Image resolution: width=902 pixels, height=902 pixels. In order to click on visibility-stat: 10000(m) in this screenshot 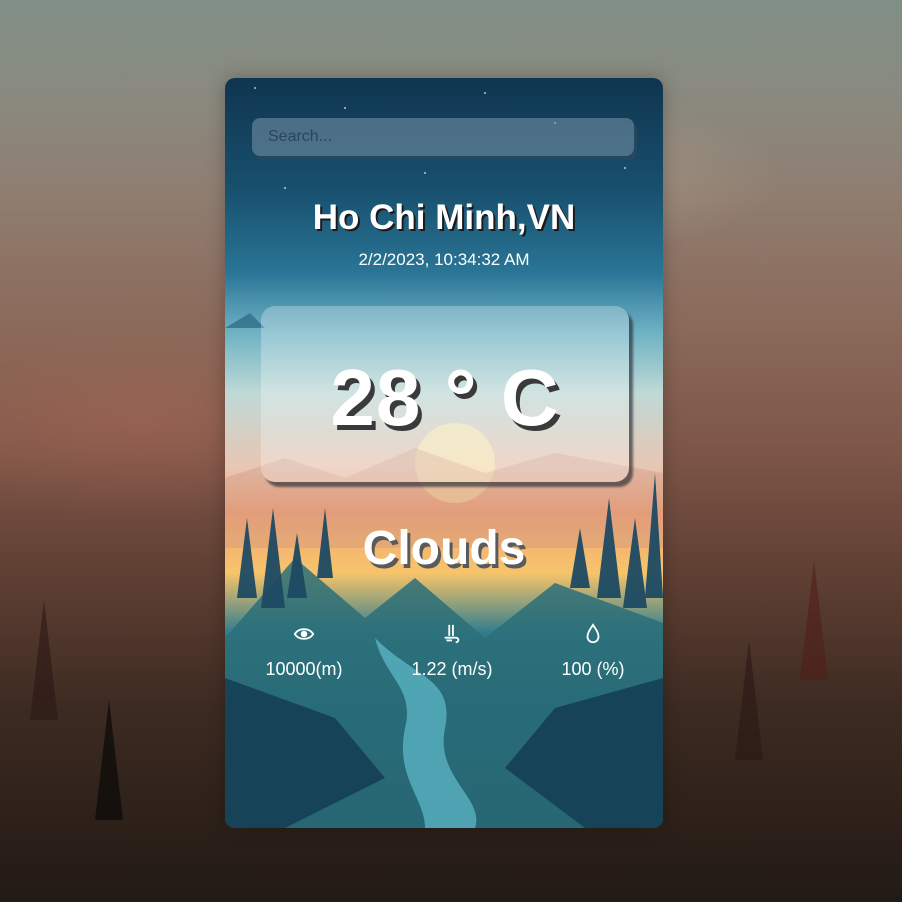, I will do `click(304, 651)`.